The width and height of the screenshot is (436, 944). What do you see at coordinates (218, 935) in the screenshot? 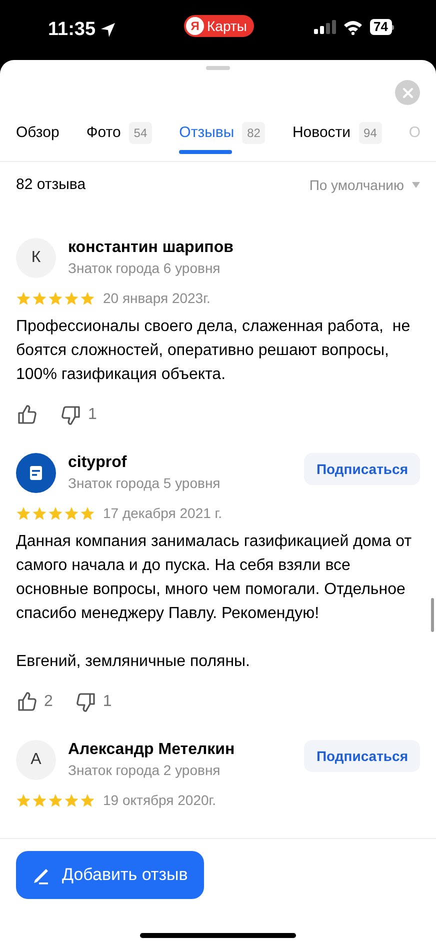
I see `home-indicator` at bounding box center [218, 935].